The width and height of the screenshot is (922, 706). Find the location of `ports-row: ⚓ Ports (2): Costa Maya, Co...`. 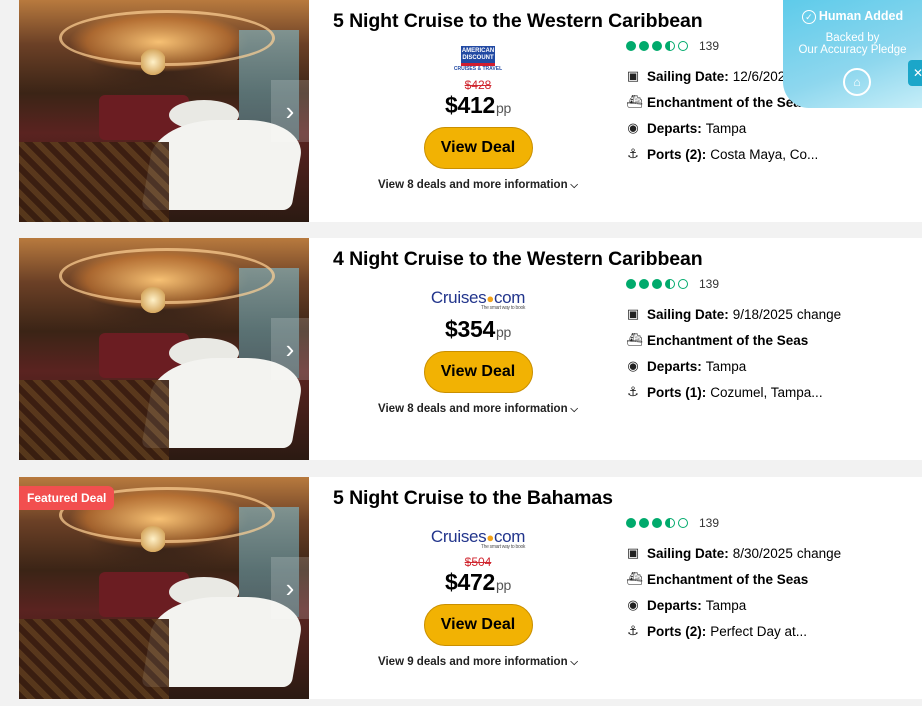

ports-row: ⚓ Ports (2): Costa Maya, Co... is located at coordinates (723, 154).